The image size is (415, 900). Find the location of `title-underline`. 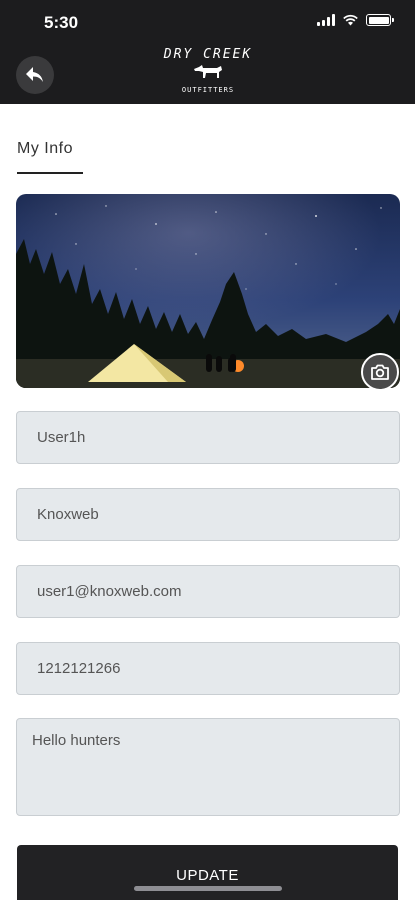

title-underline is located at coordinates (50, 173).